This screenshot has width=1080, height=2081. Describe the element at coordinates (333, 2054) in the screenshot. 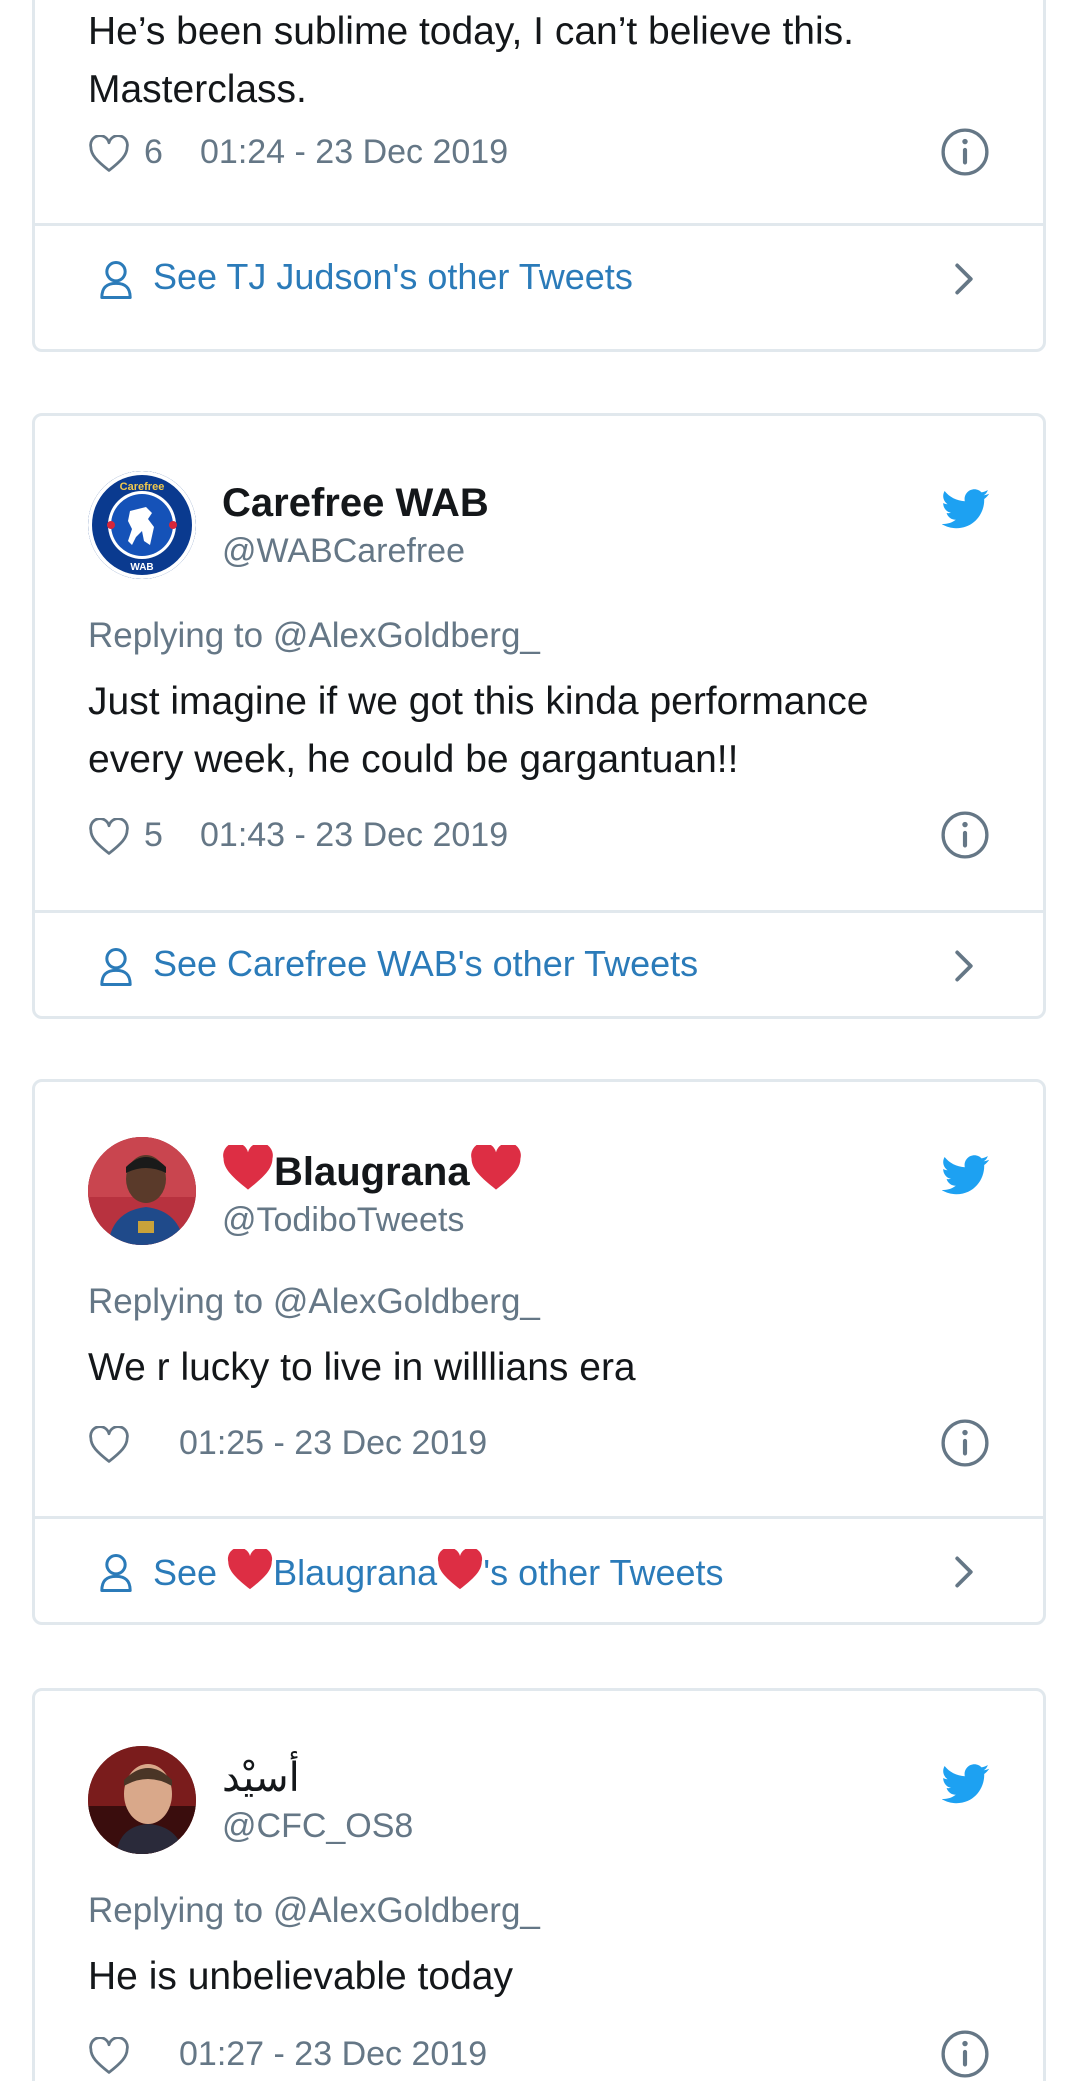

I see `tweet-timestamp: 01:27 - 23 Dec 2019` at that location.